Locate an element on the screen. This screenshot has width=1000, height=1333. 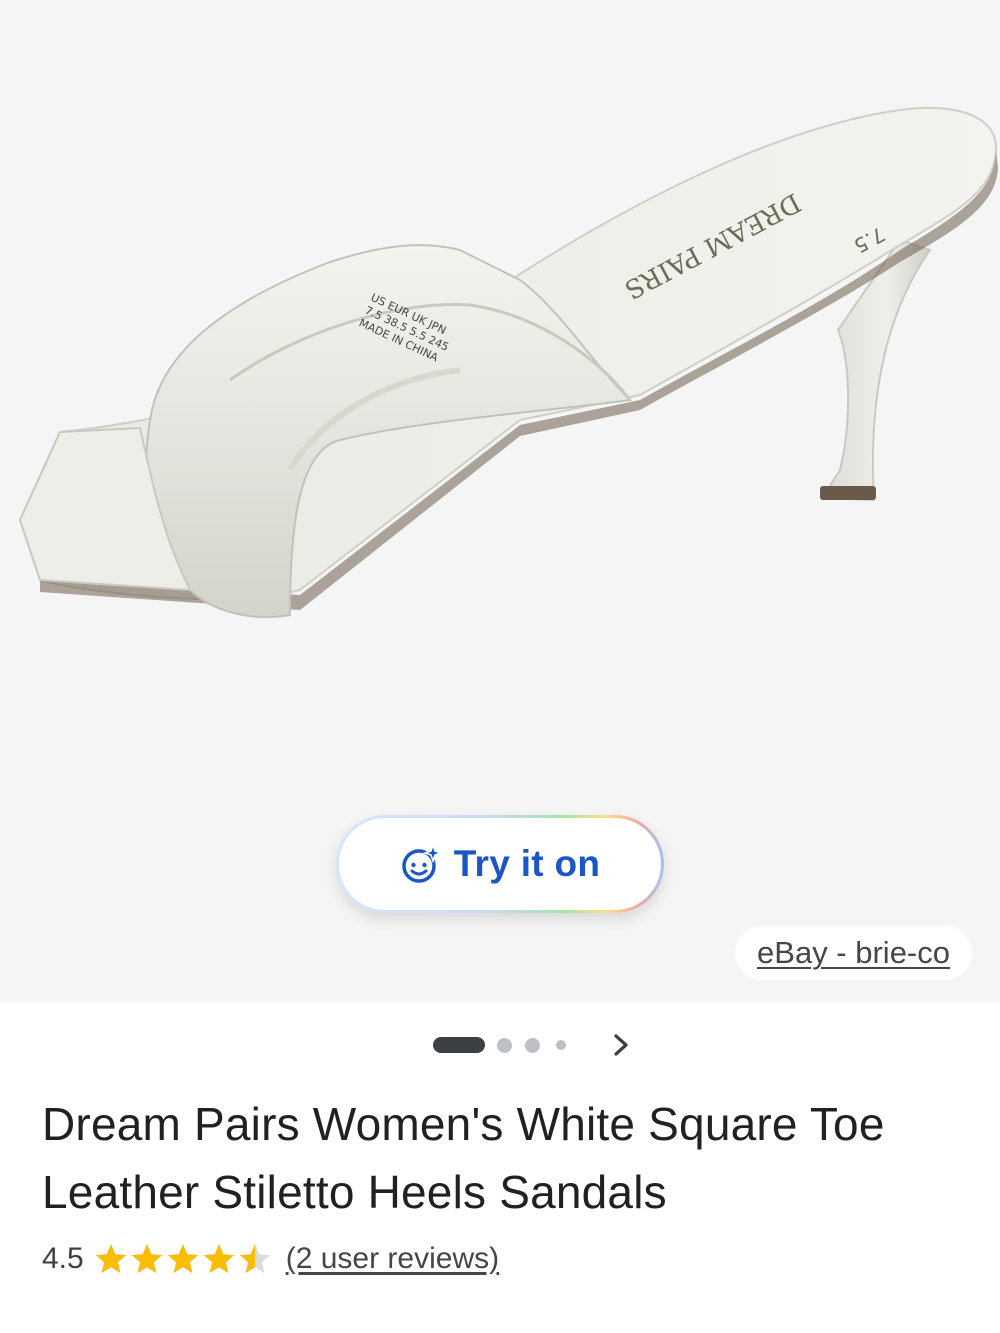
chevron-right-icon is located at coordinates (621, 1045).